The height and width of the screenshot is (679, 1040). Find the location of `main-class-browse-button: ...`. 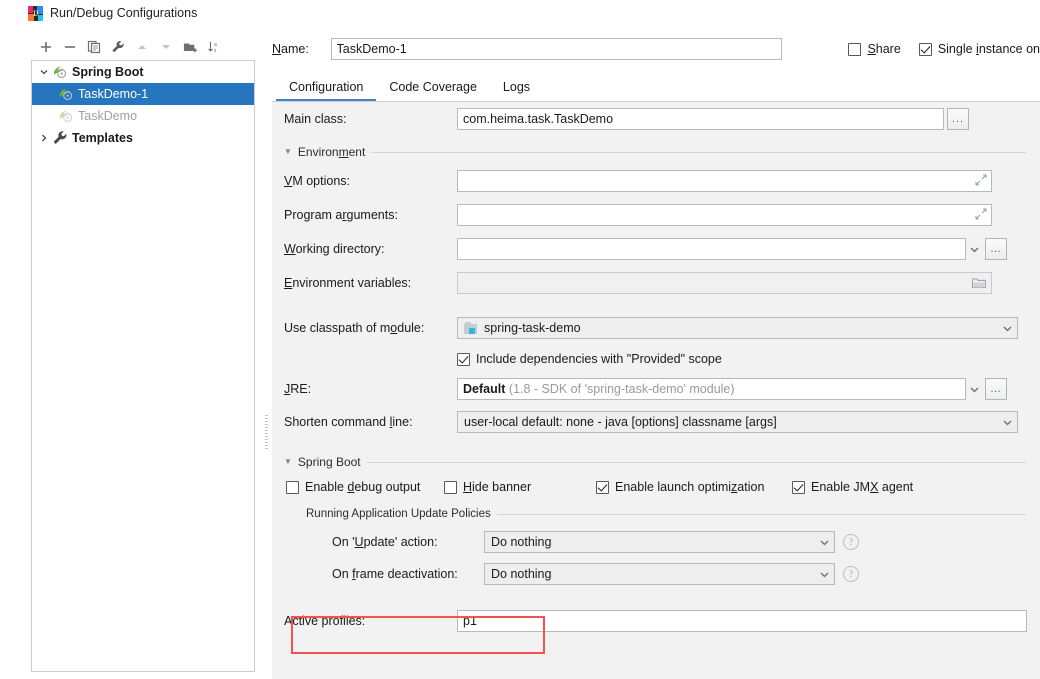

main-class-browse-button: ... is located at coordinates (958, 119).